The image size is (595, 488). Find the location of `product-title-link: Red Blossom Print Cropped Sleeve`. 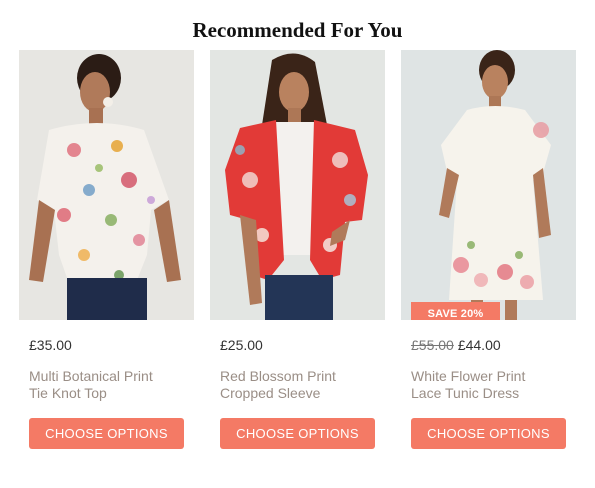

product-title-link: Red Blossom Print Cropped Sleeve is located at coordinates (300, 385).